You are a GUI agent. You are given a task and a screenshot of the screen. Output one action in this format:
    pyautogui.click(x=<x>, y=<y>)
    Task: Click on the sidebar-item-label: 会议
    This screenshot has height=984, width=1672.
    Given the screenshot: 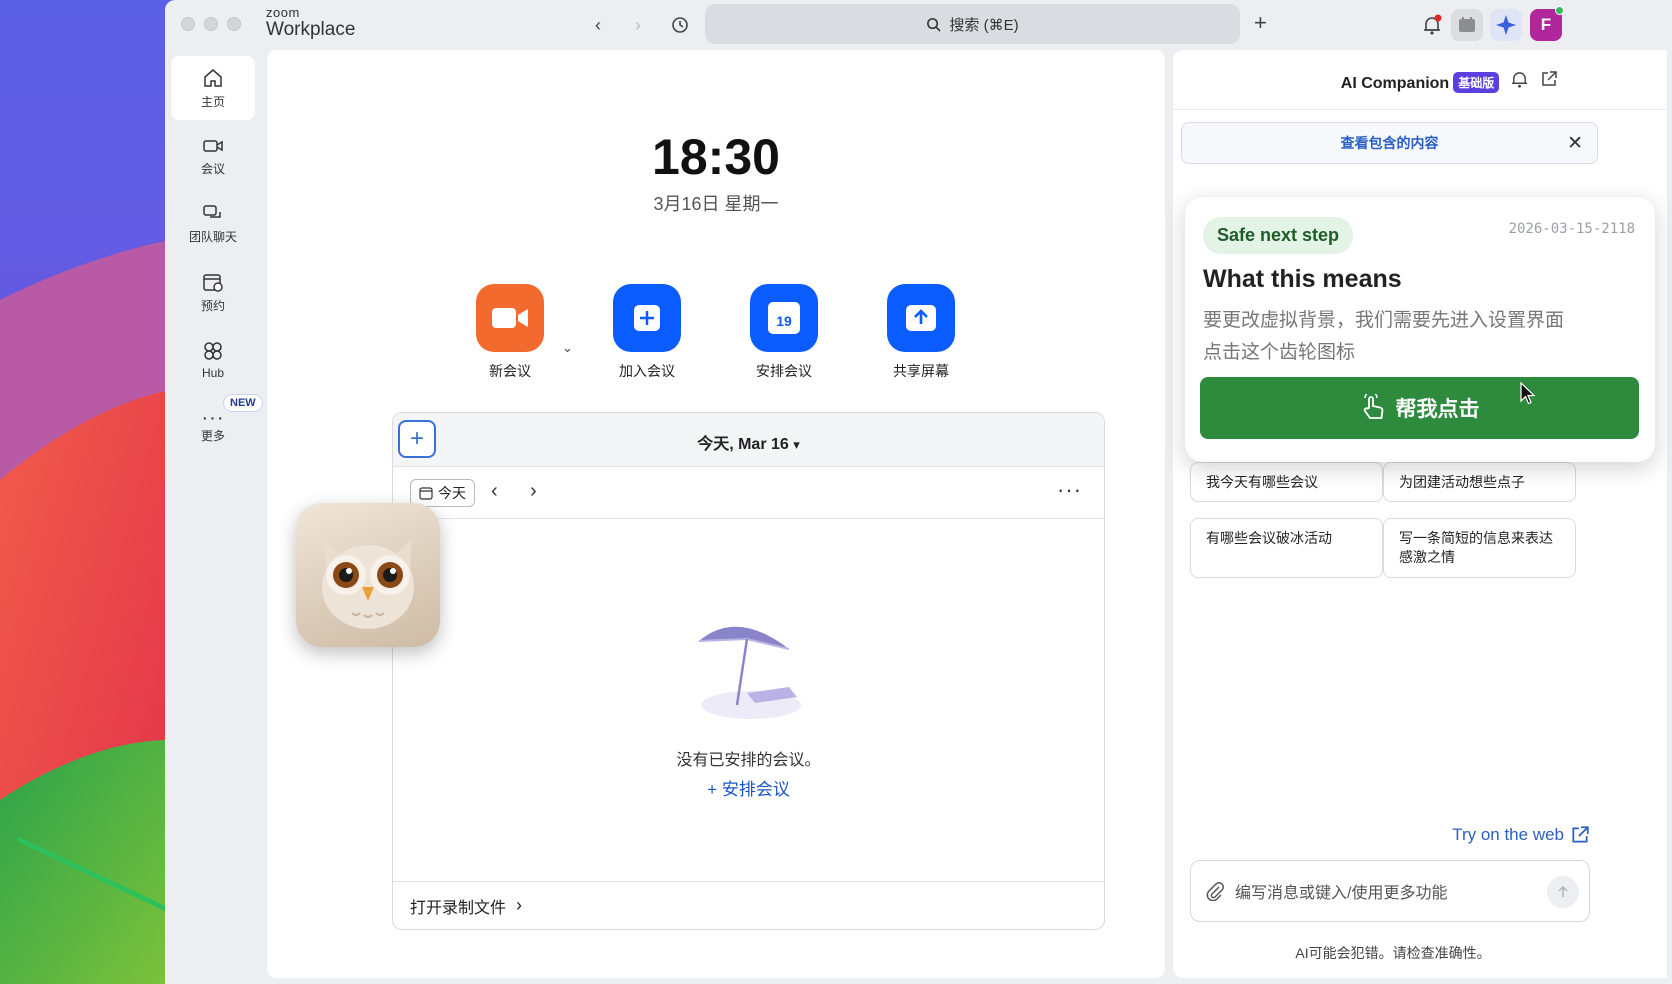 What is the action you would take?
    pyautogui.click(x=212, y=168)
    